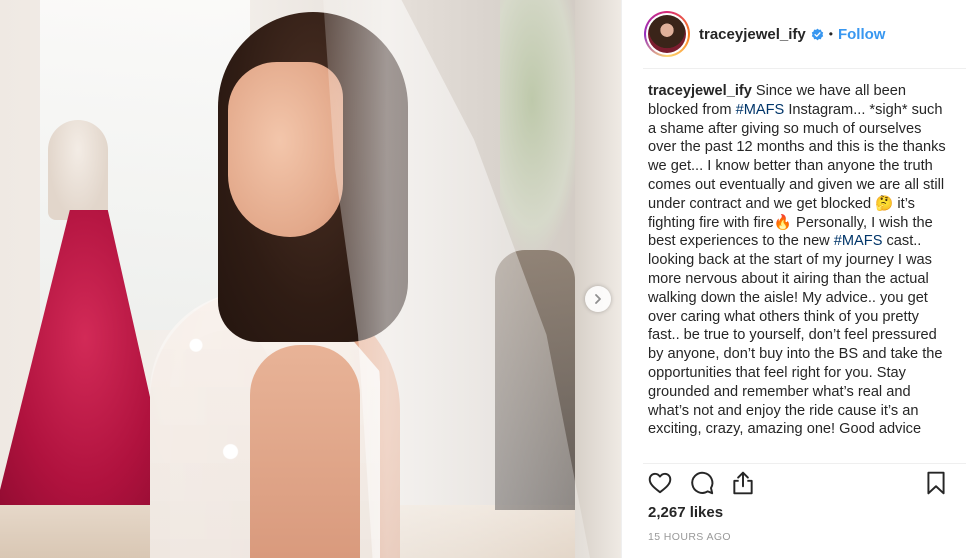  What do you see at coordinates (540, 125) in the screenshot?
I see `background-plant` at bounding box center [540, 125].